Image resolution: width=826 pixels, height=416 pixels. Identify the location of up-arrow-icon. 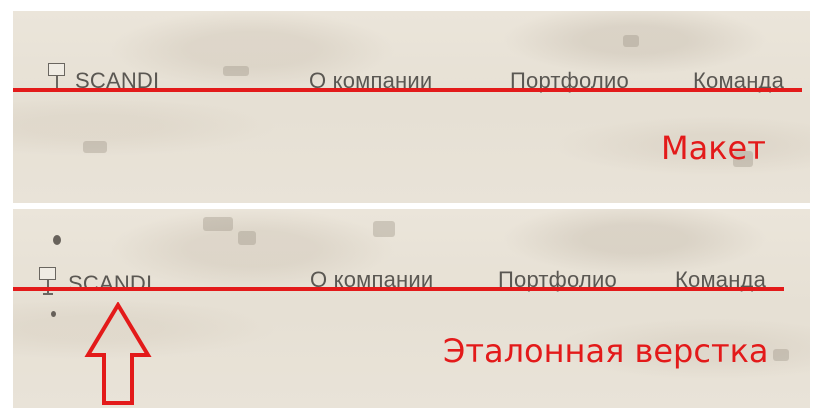
(118, 353).